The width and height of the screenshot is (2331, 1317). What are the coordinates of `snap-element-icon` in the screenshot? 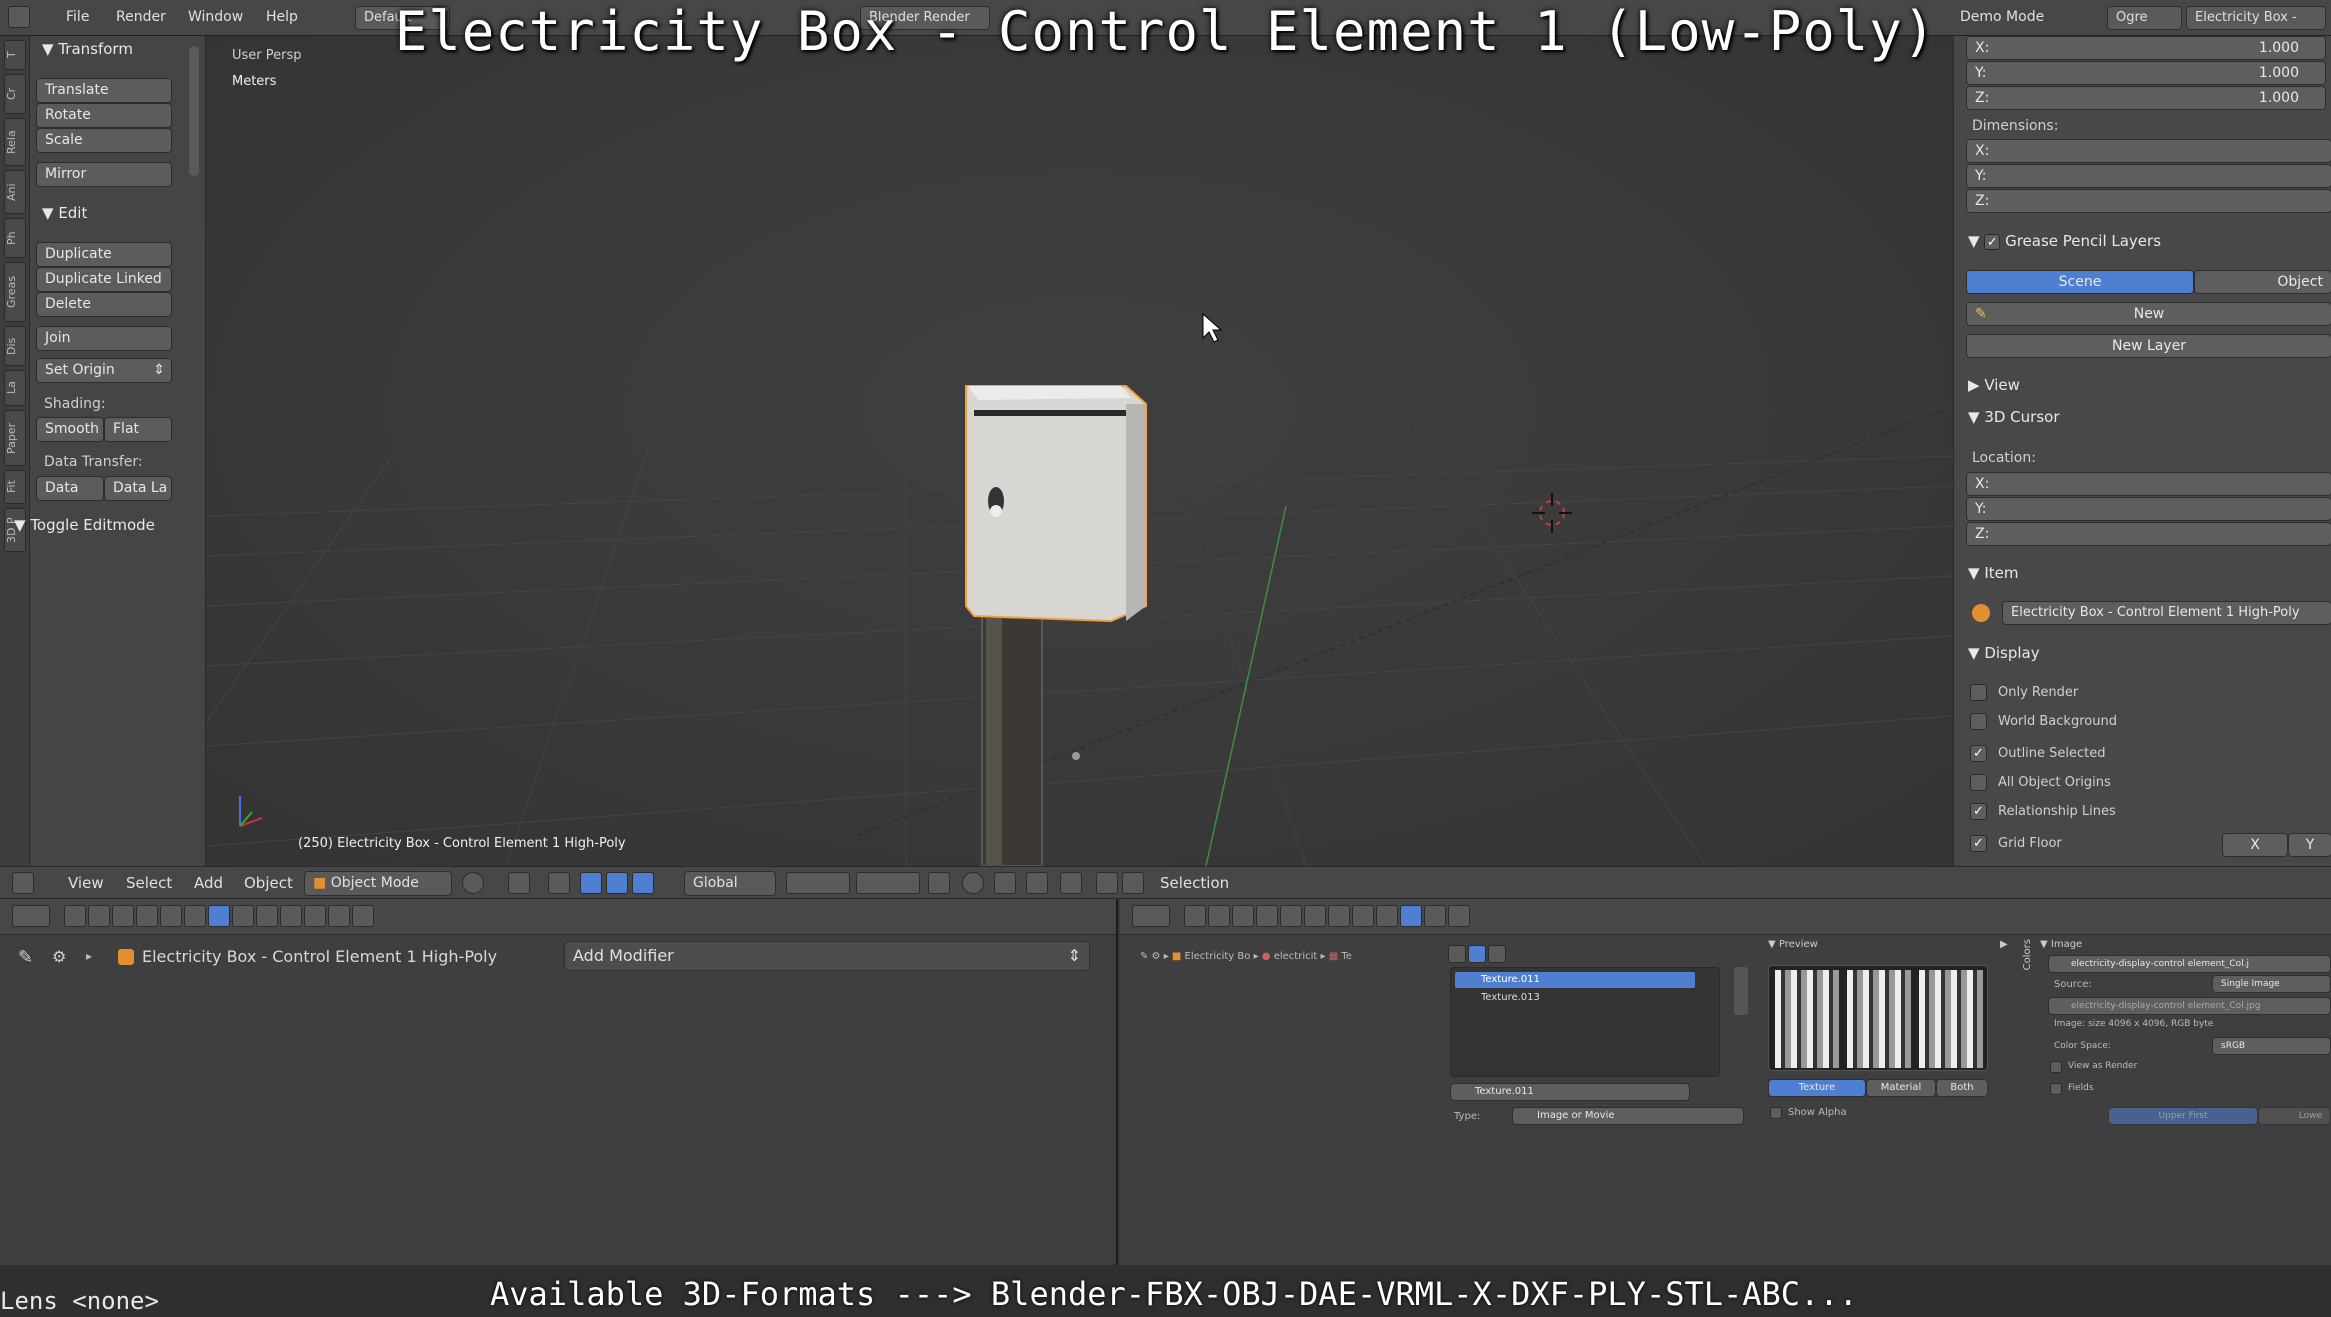 It's located at (1037, 883).